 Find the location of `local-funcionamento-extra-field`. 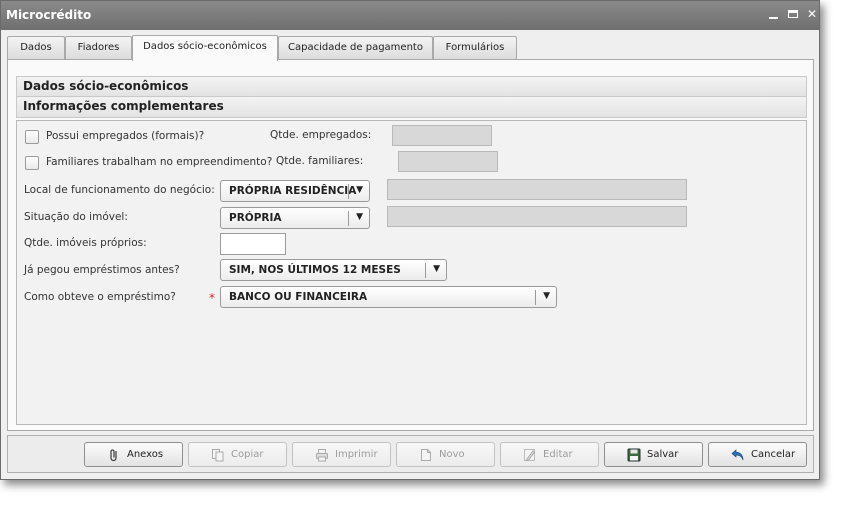

local-funcionamento-extra-field is located at coordinates (537, 189).